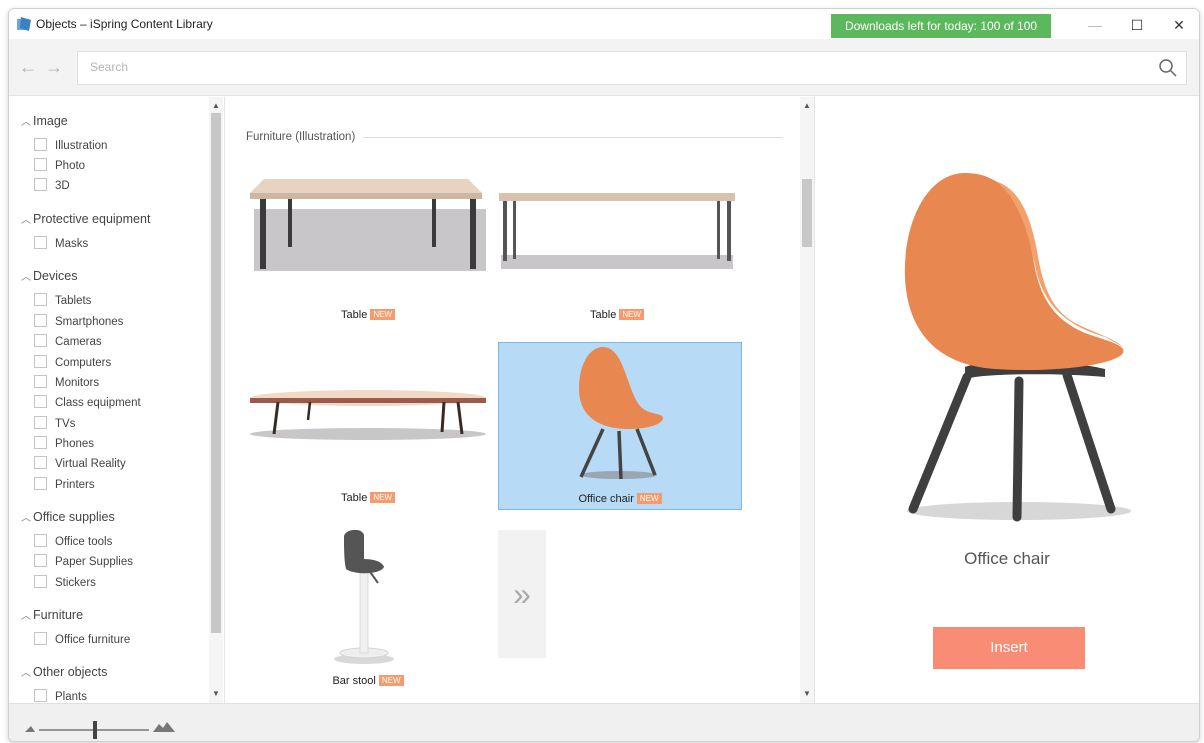 The width and height of the screenshot is (1204, 743). Describe the element at coordinates (807, 400) in the screenshot. I see `grid-scrollbar: ▲ ▼` at that location.